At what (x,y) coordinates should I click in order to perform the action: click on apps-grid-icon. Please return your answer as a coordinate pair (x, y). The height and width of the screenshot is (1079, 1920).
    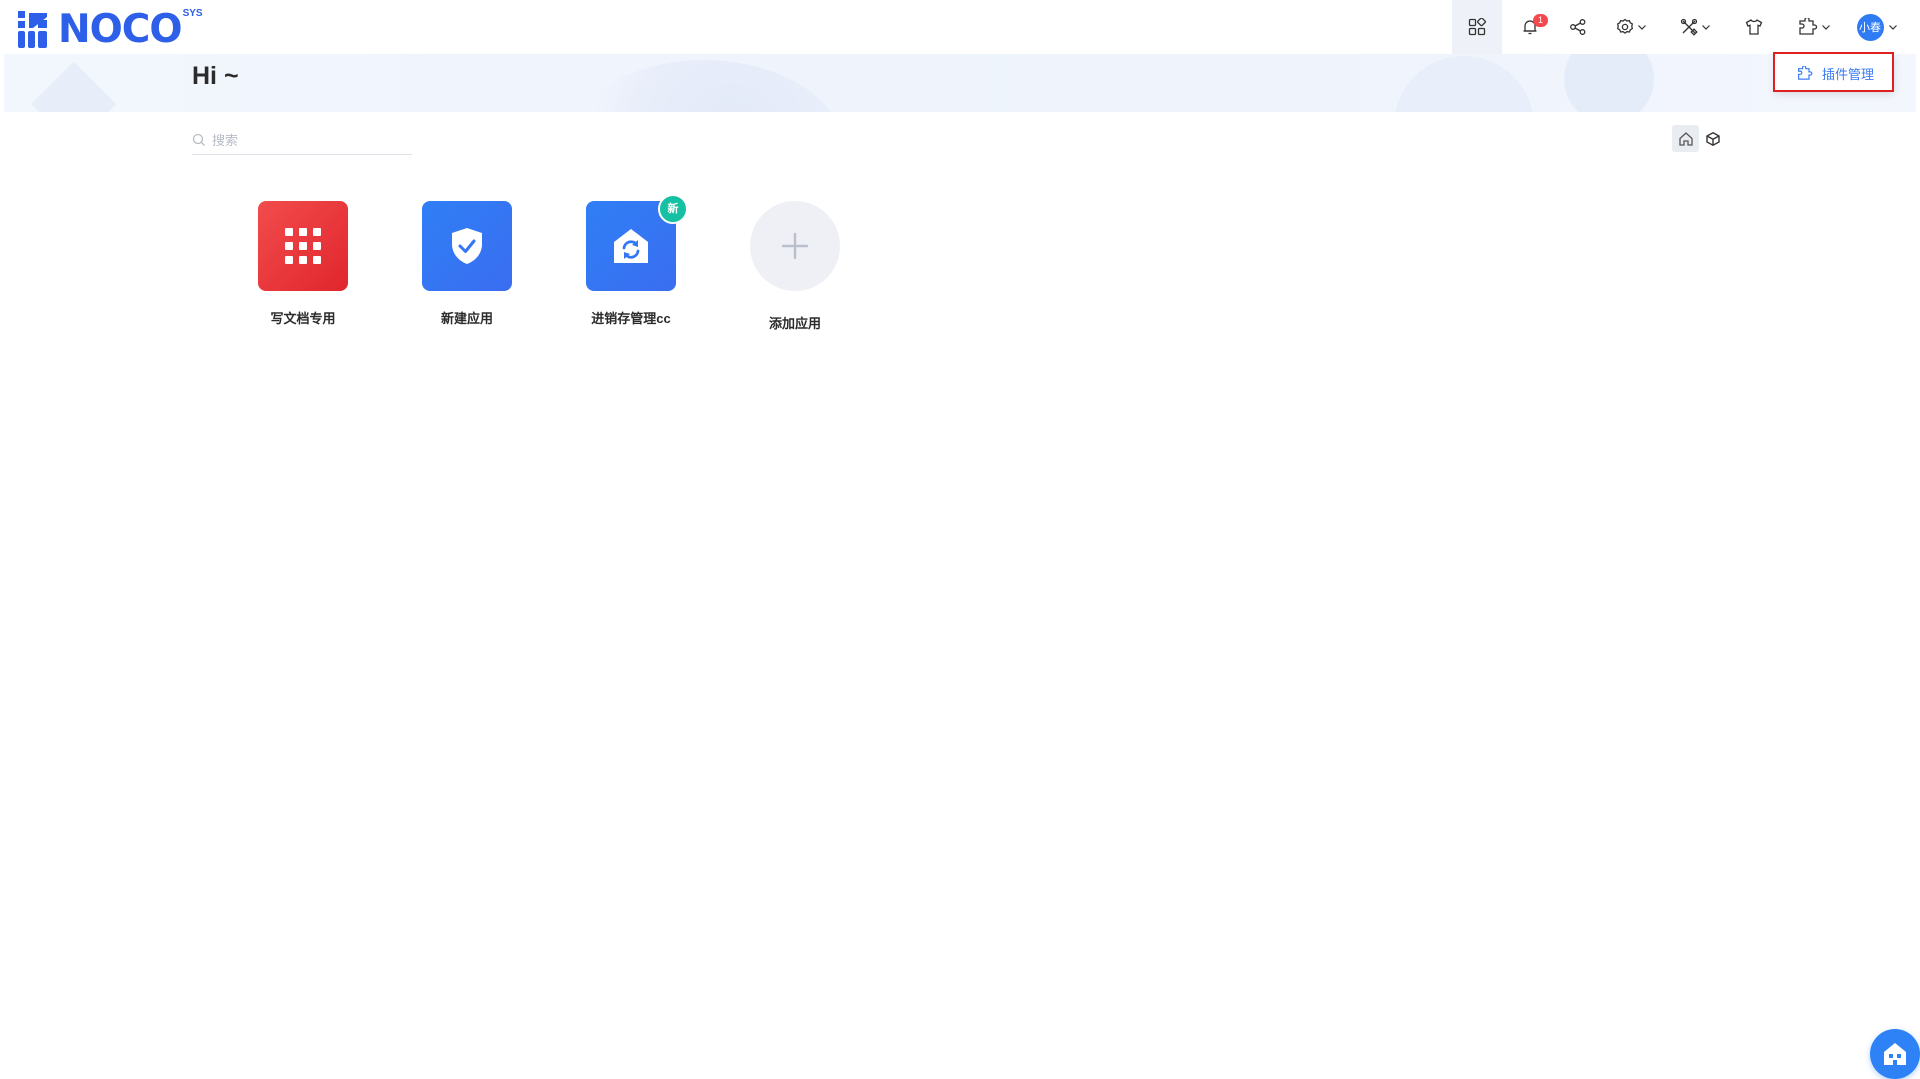
    Looking at the image, I should click on (1477, 27).